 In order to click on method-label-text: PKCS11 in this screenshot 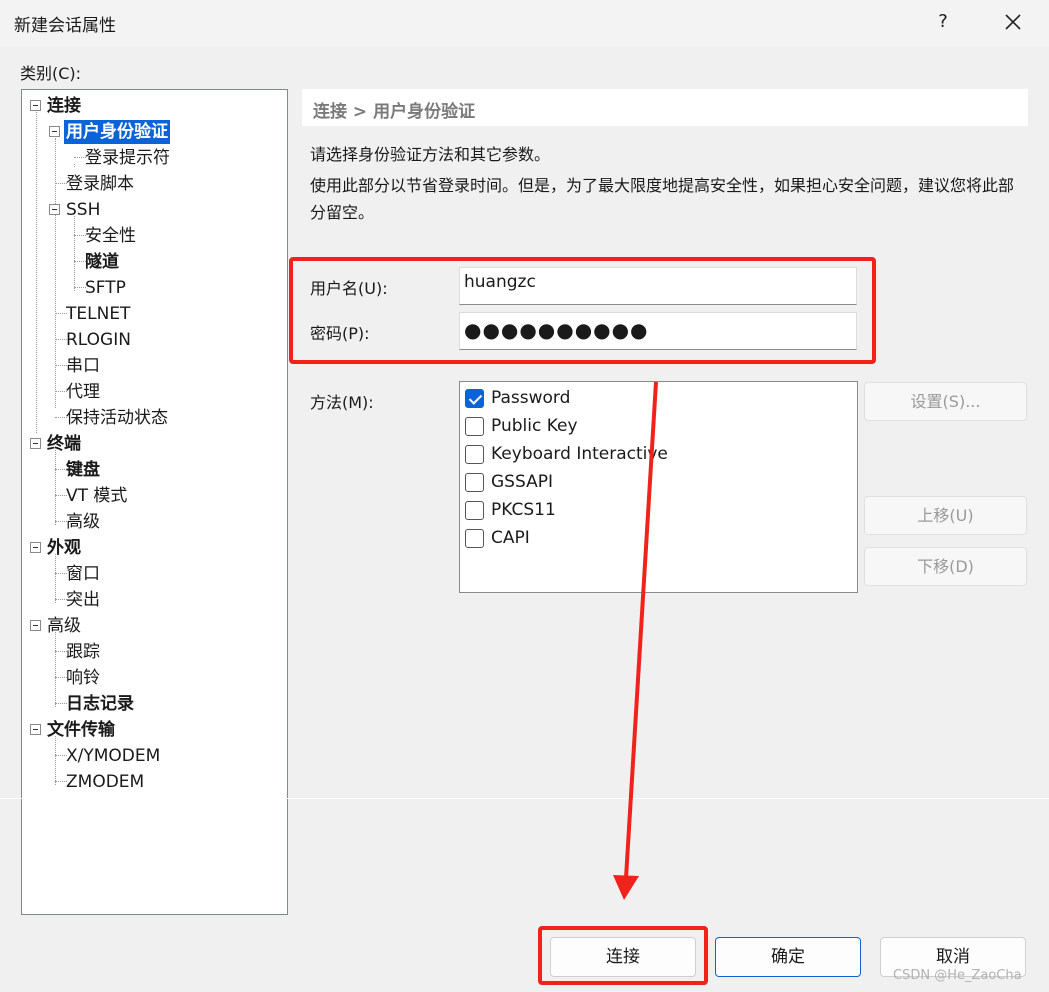, I will do `click(523, 510)`.